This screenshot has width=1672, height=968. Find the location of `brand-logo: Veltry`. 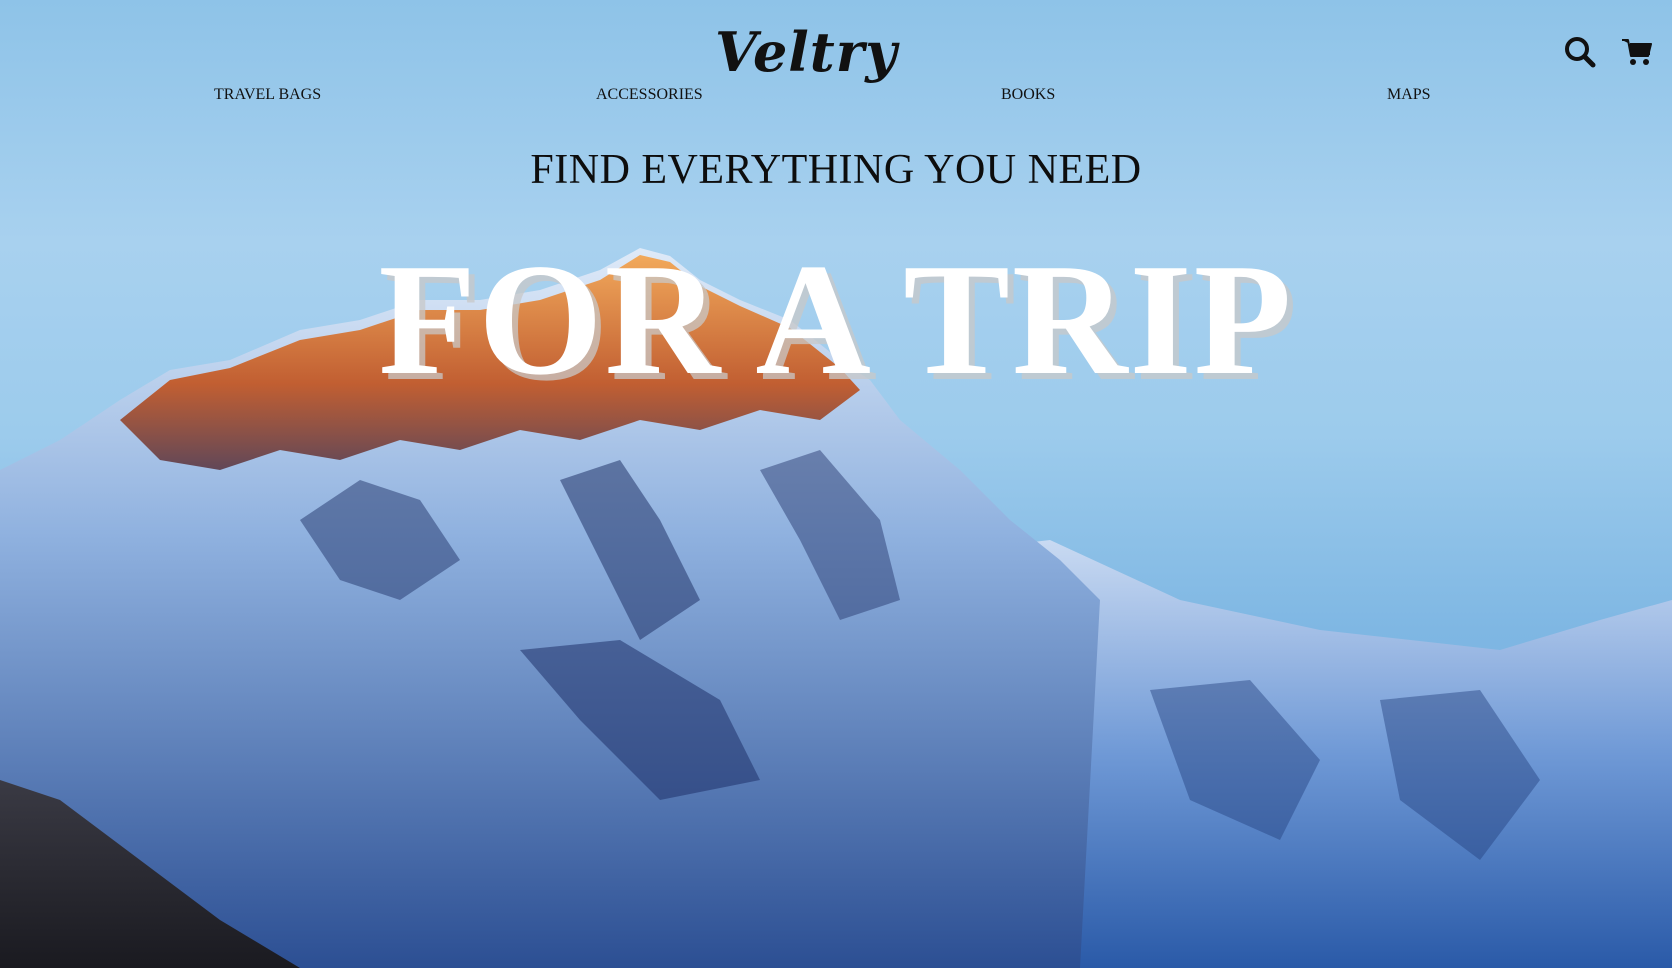

brand-logo: Veltry is located at coordinates (806, 52).